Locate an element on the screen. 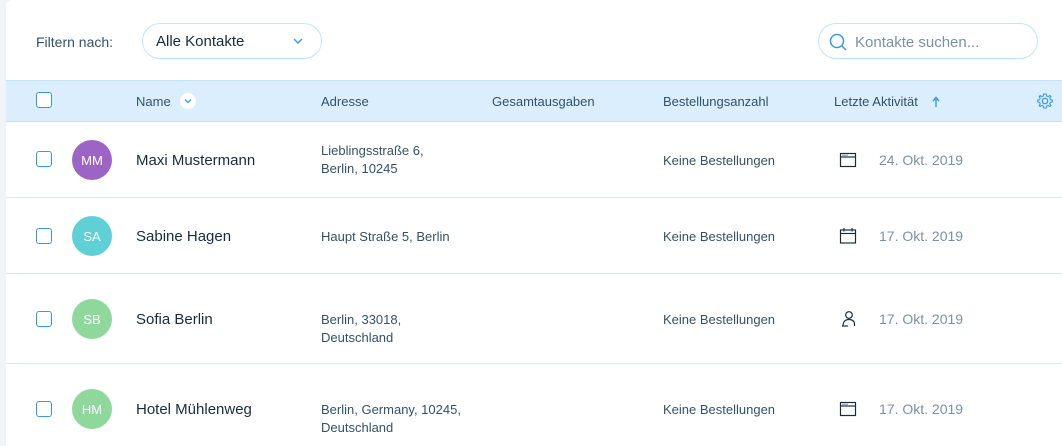  search-input is located at coordinates (943, 42).